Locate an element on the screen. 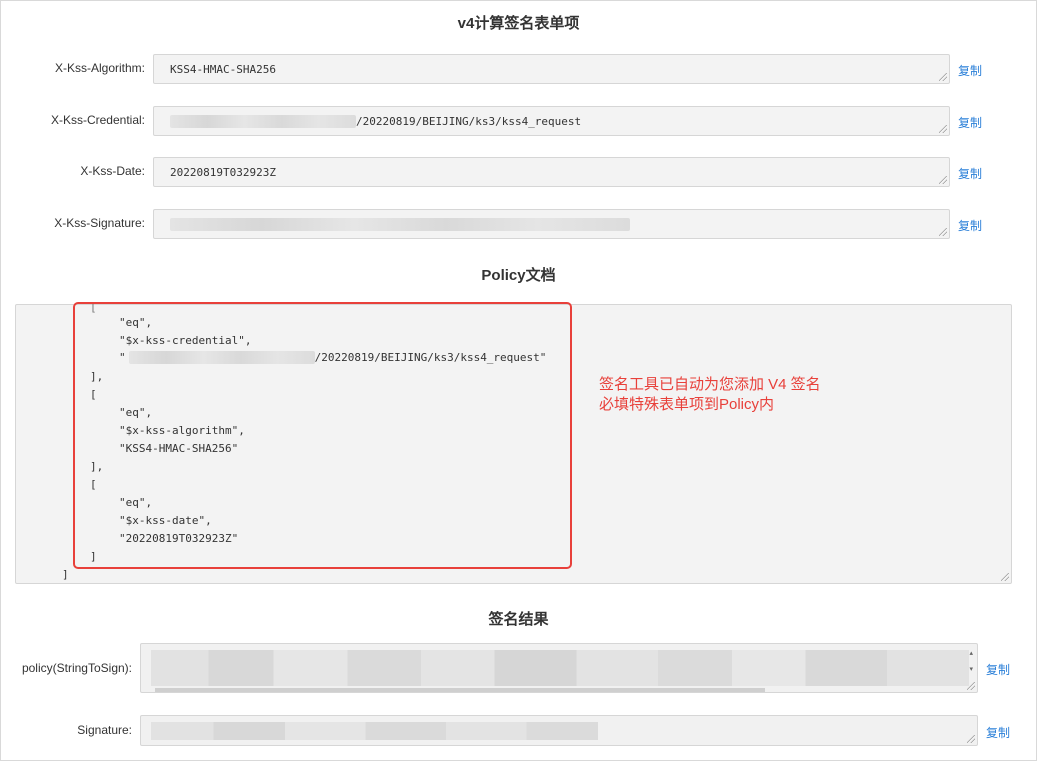 This screenshot has height=761, width=1037. credential-label: X-Kss-Credential: is located at coordinates (97, 120).